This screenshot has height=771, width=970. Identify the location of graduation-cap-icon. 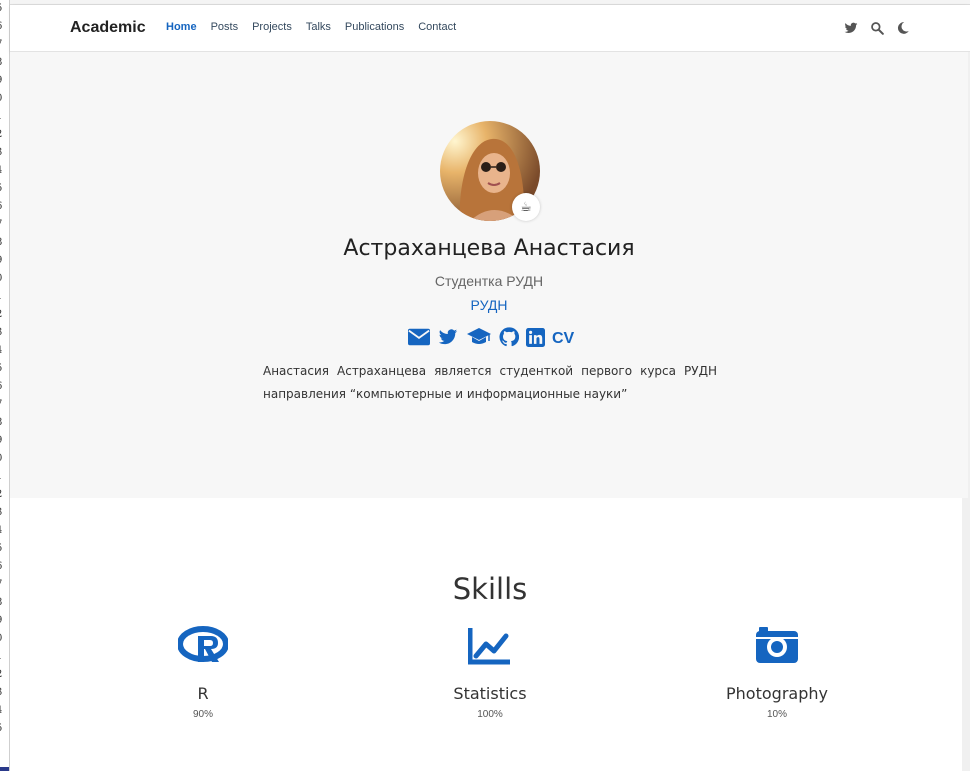
(479, 339).